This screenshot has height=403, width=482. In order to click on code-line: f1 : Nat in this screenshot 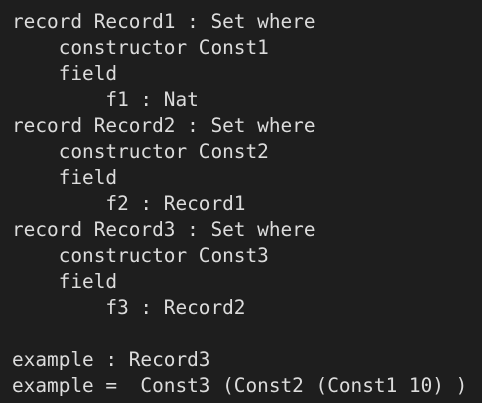, I will do `click(105, 99)`.